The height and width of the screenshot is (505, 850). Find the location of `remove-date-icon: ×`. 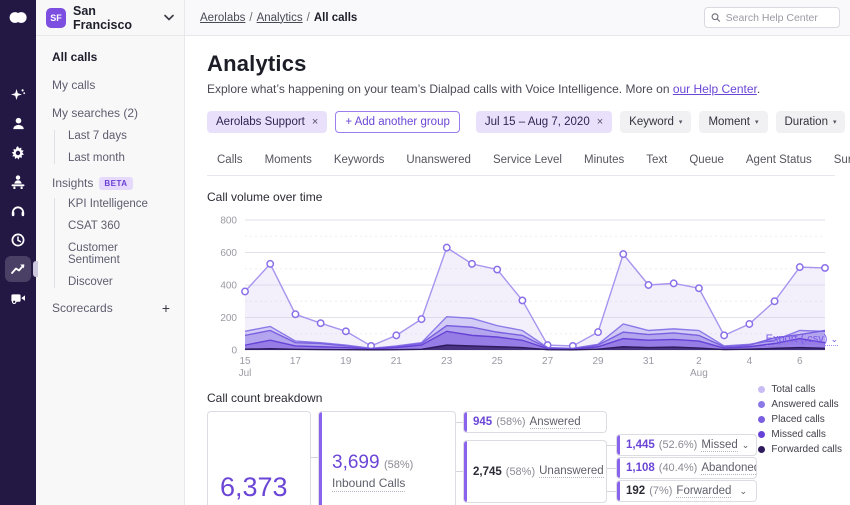

remove-date-icon: × is located at coordinates (600, 122).